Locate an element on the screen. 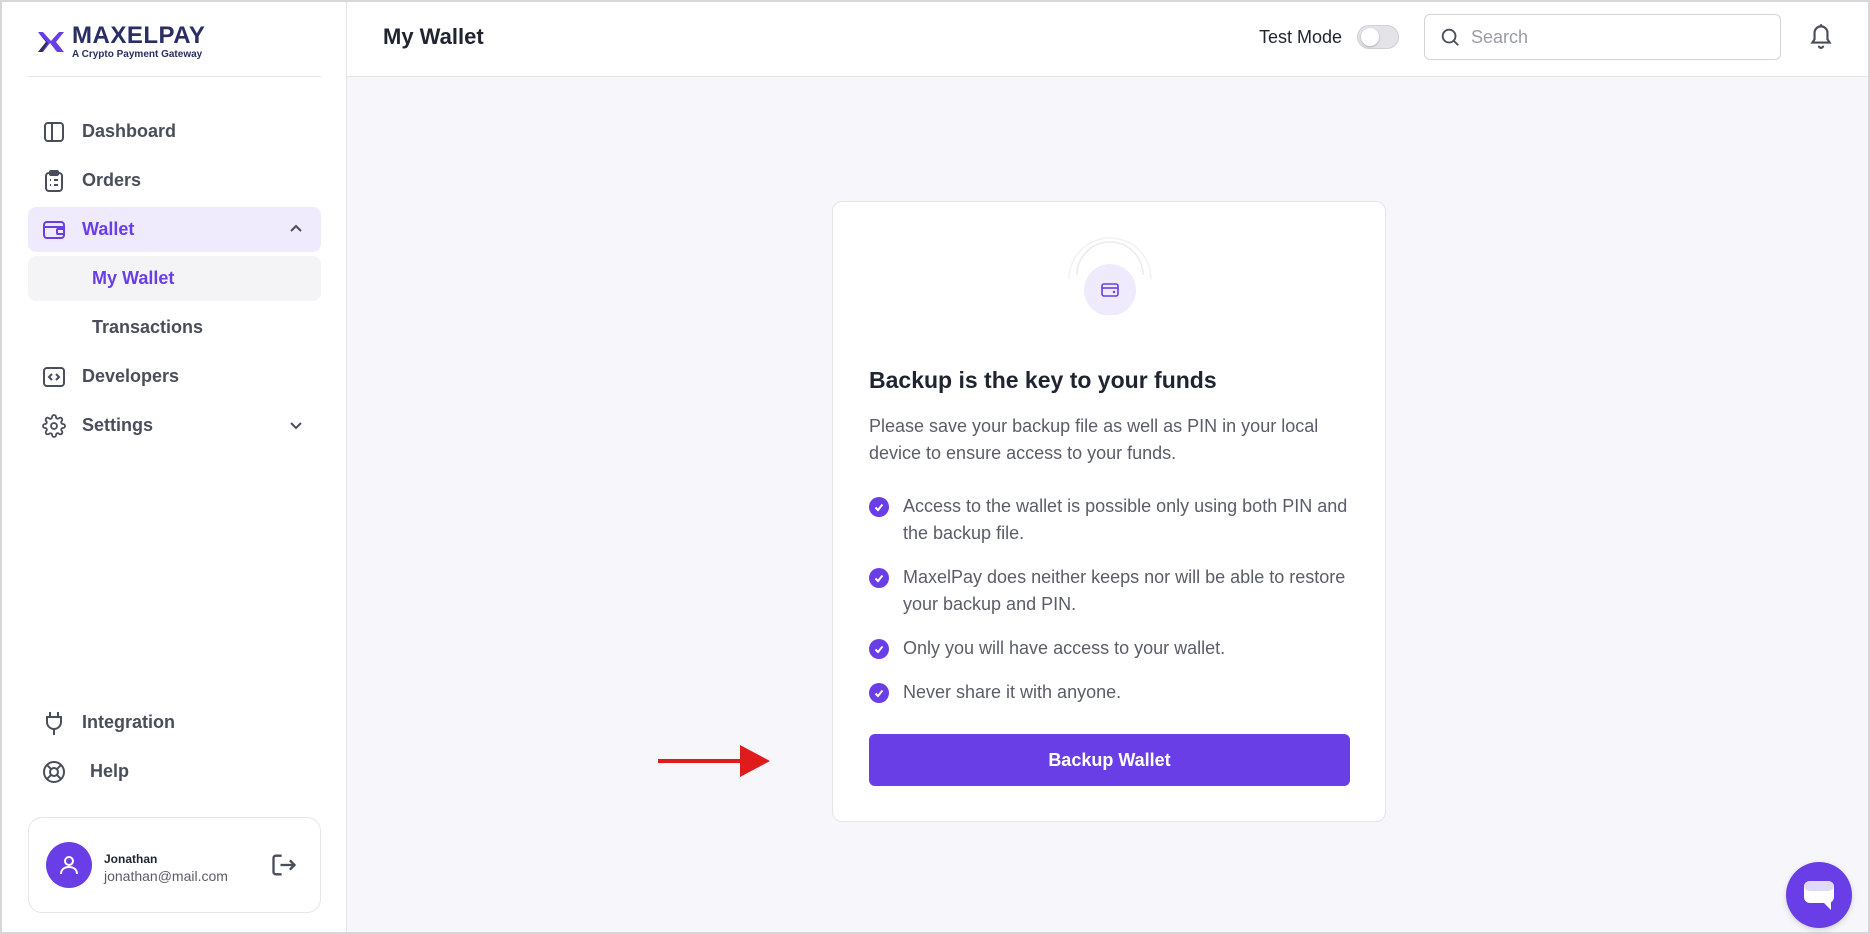 Image resolution: width=1870 pixels, height=934 pixels. backup-wallet-button: Backup Wallet is located at coordinates (1109, 760).